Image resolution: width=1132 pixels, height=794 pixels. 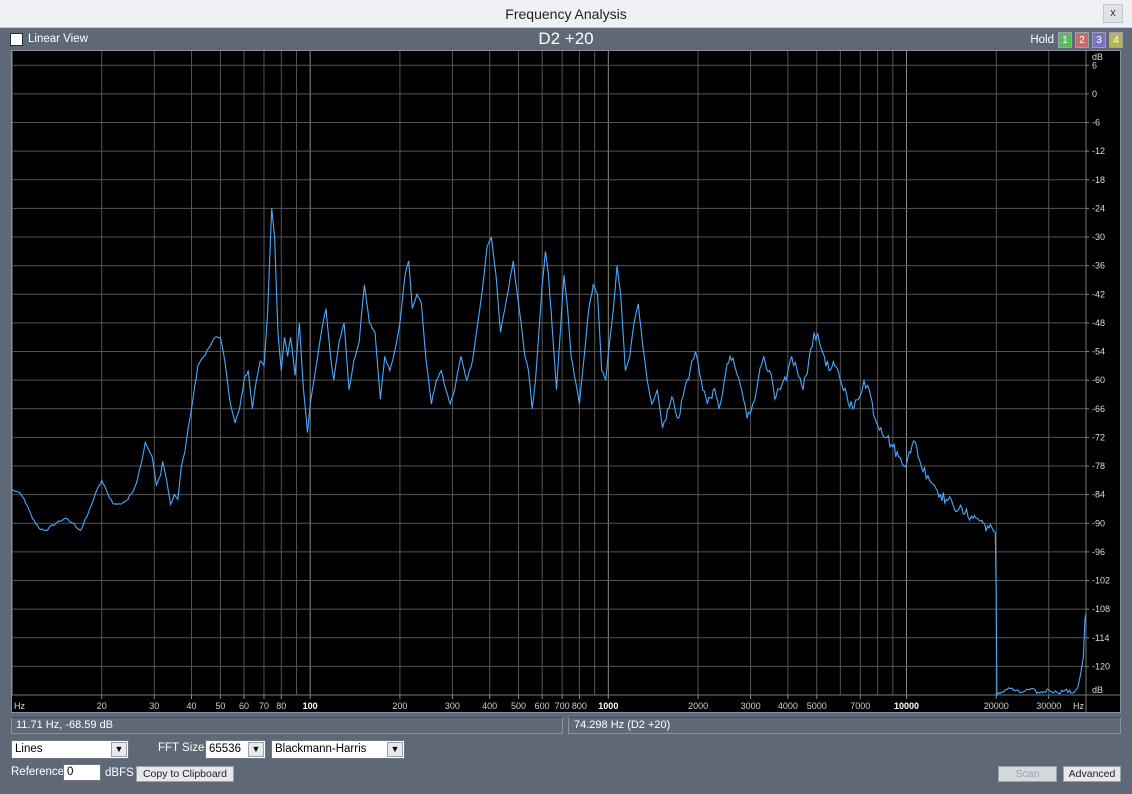 What do you see at coordinates (1048, 706) in the screenshot?
I see `x-tick-label: 30000` at bounding box center [1048, 706].